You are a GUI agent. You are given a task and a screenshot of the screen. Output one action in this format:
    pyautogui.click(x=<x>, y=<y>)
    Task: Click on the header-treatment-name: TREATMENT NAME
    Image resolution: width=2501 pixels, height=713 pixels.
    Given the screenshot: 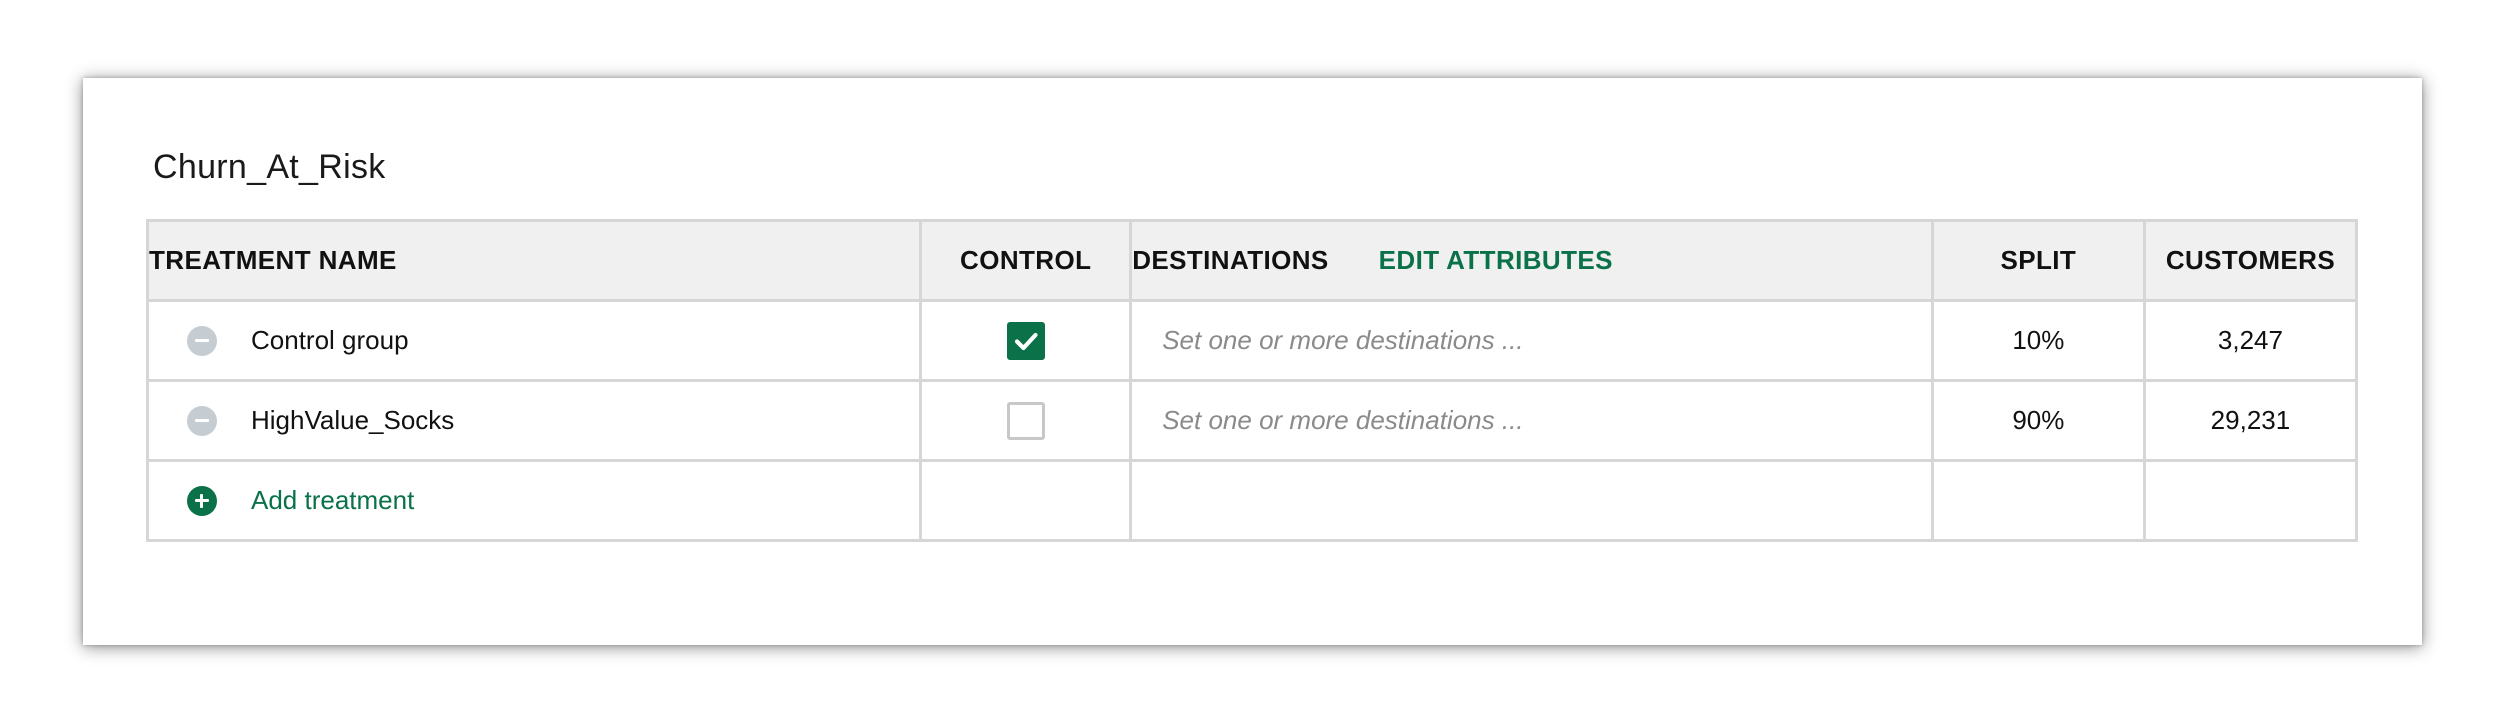 What is the action you would take?
    pyautogui.click(x=534, y=260)
    